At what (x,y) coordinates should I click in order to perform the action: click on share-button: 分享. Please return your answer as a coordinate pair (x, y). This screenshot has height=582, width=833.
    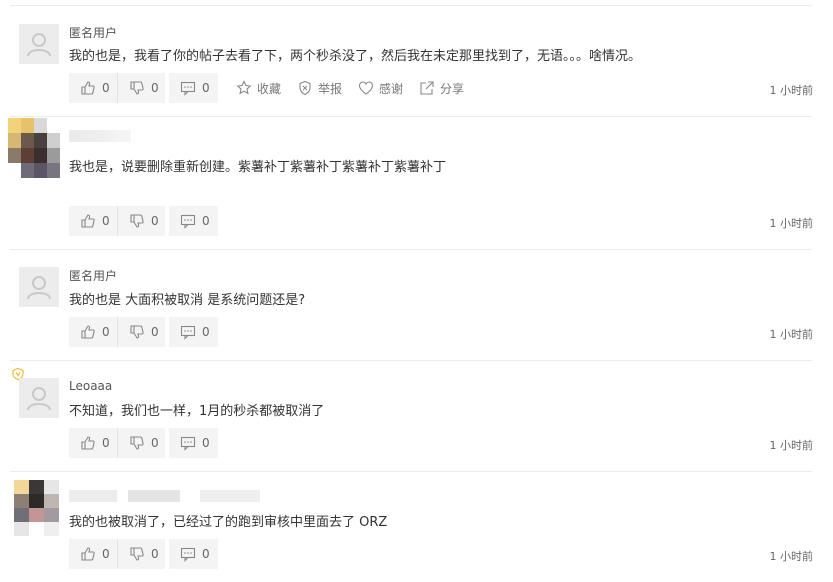
    Looking at the image, I should click on (441, 88).